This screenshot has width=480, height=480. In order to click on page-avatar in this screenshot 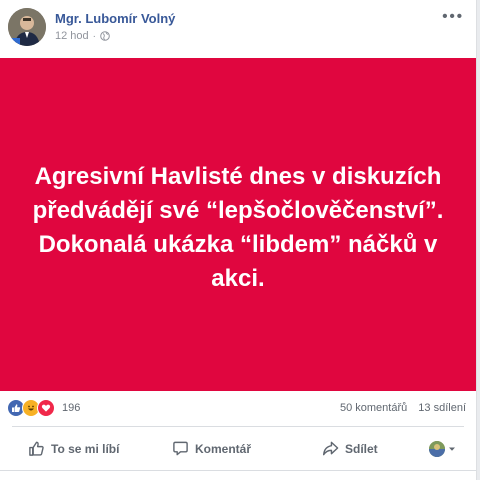, I will do `click(437, 449)`.